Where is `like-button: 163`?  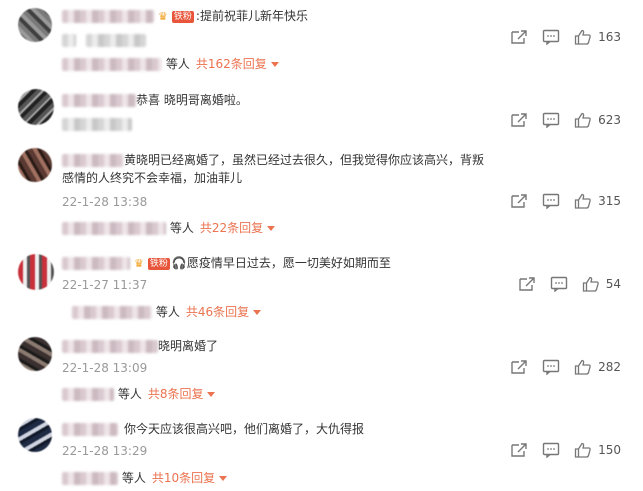 like-button: 163 is located at coordinates (597, 37).